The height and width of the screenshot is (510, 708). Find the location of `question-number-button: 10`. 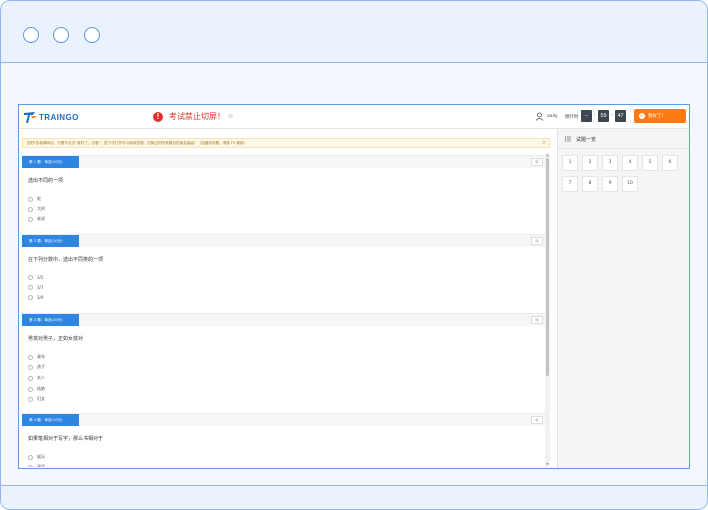

question-number-button: 10 is located at coordinates (630, 184).